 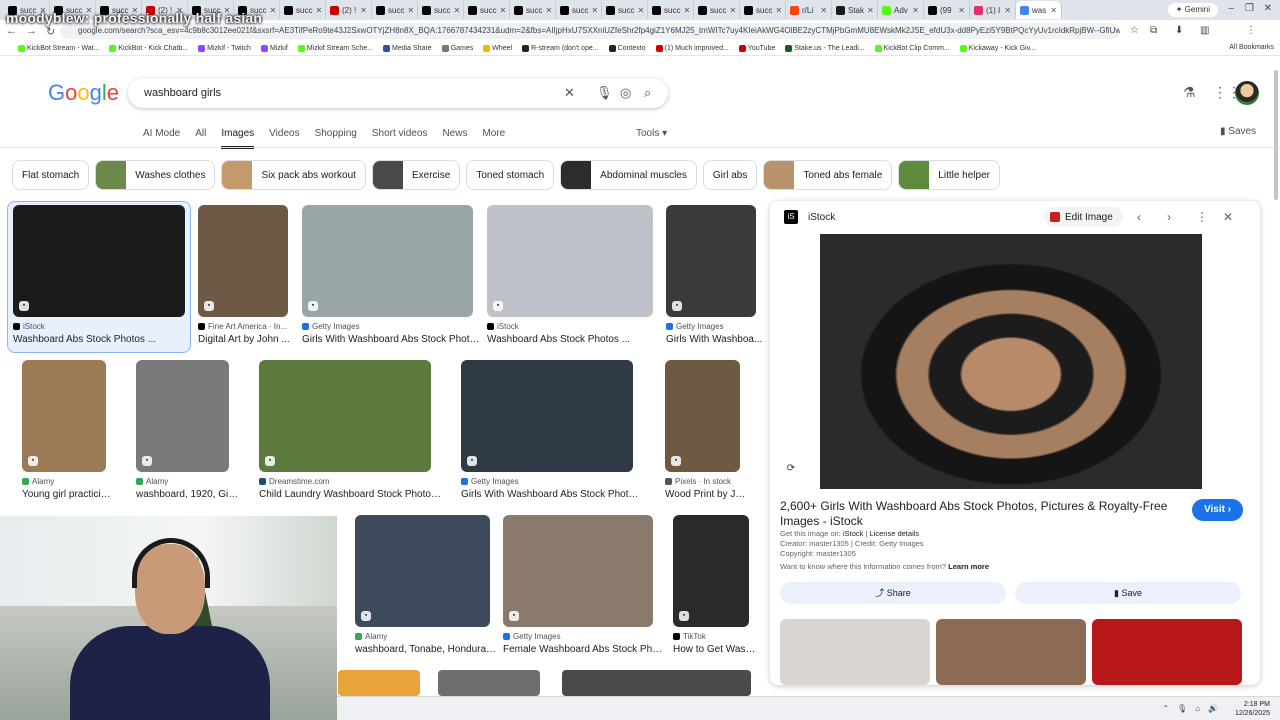 What do you see at coordinates (893, 593) in the screenshot?
I see `share-button: ⤴ Share` at bounding box center [893, 593].